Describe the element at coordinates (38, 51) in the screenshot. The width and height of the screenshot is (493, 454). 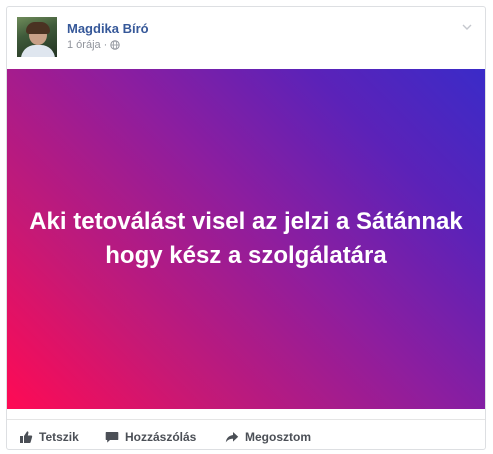
I see `avatar-body` at that location.